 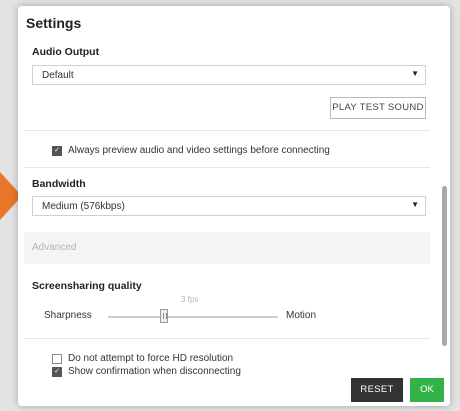 I want to click on bandwidth-label: Bandwidth, so click(x=59, y=184).